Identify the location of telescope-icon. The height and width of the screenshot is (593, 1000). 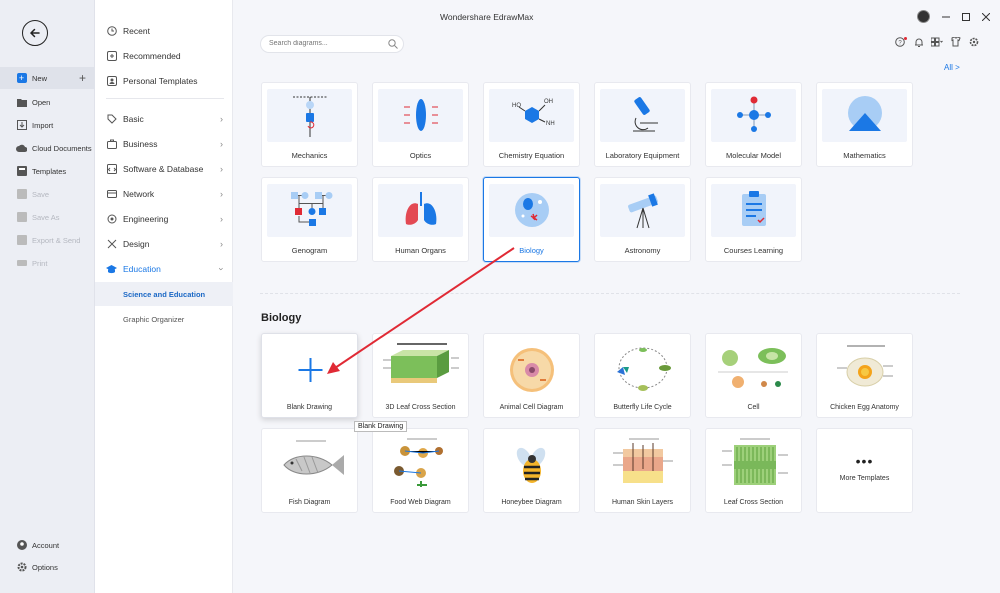
(642, 210).